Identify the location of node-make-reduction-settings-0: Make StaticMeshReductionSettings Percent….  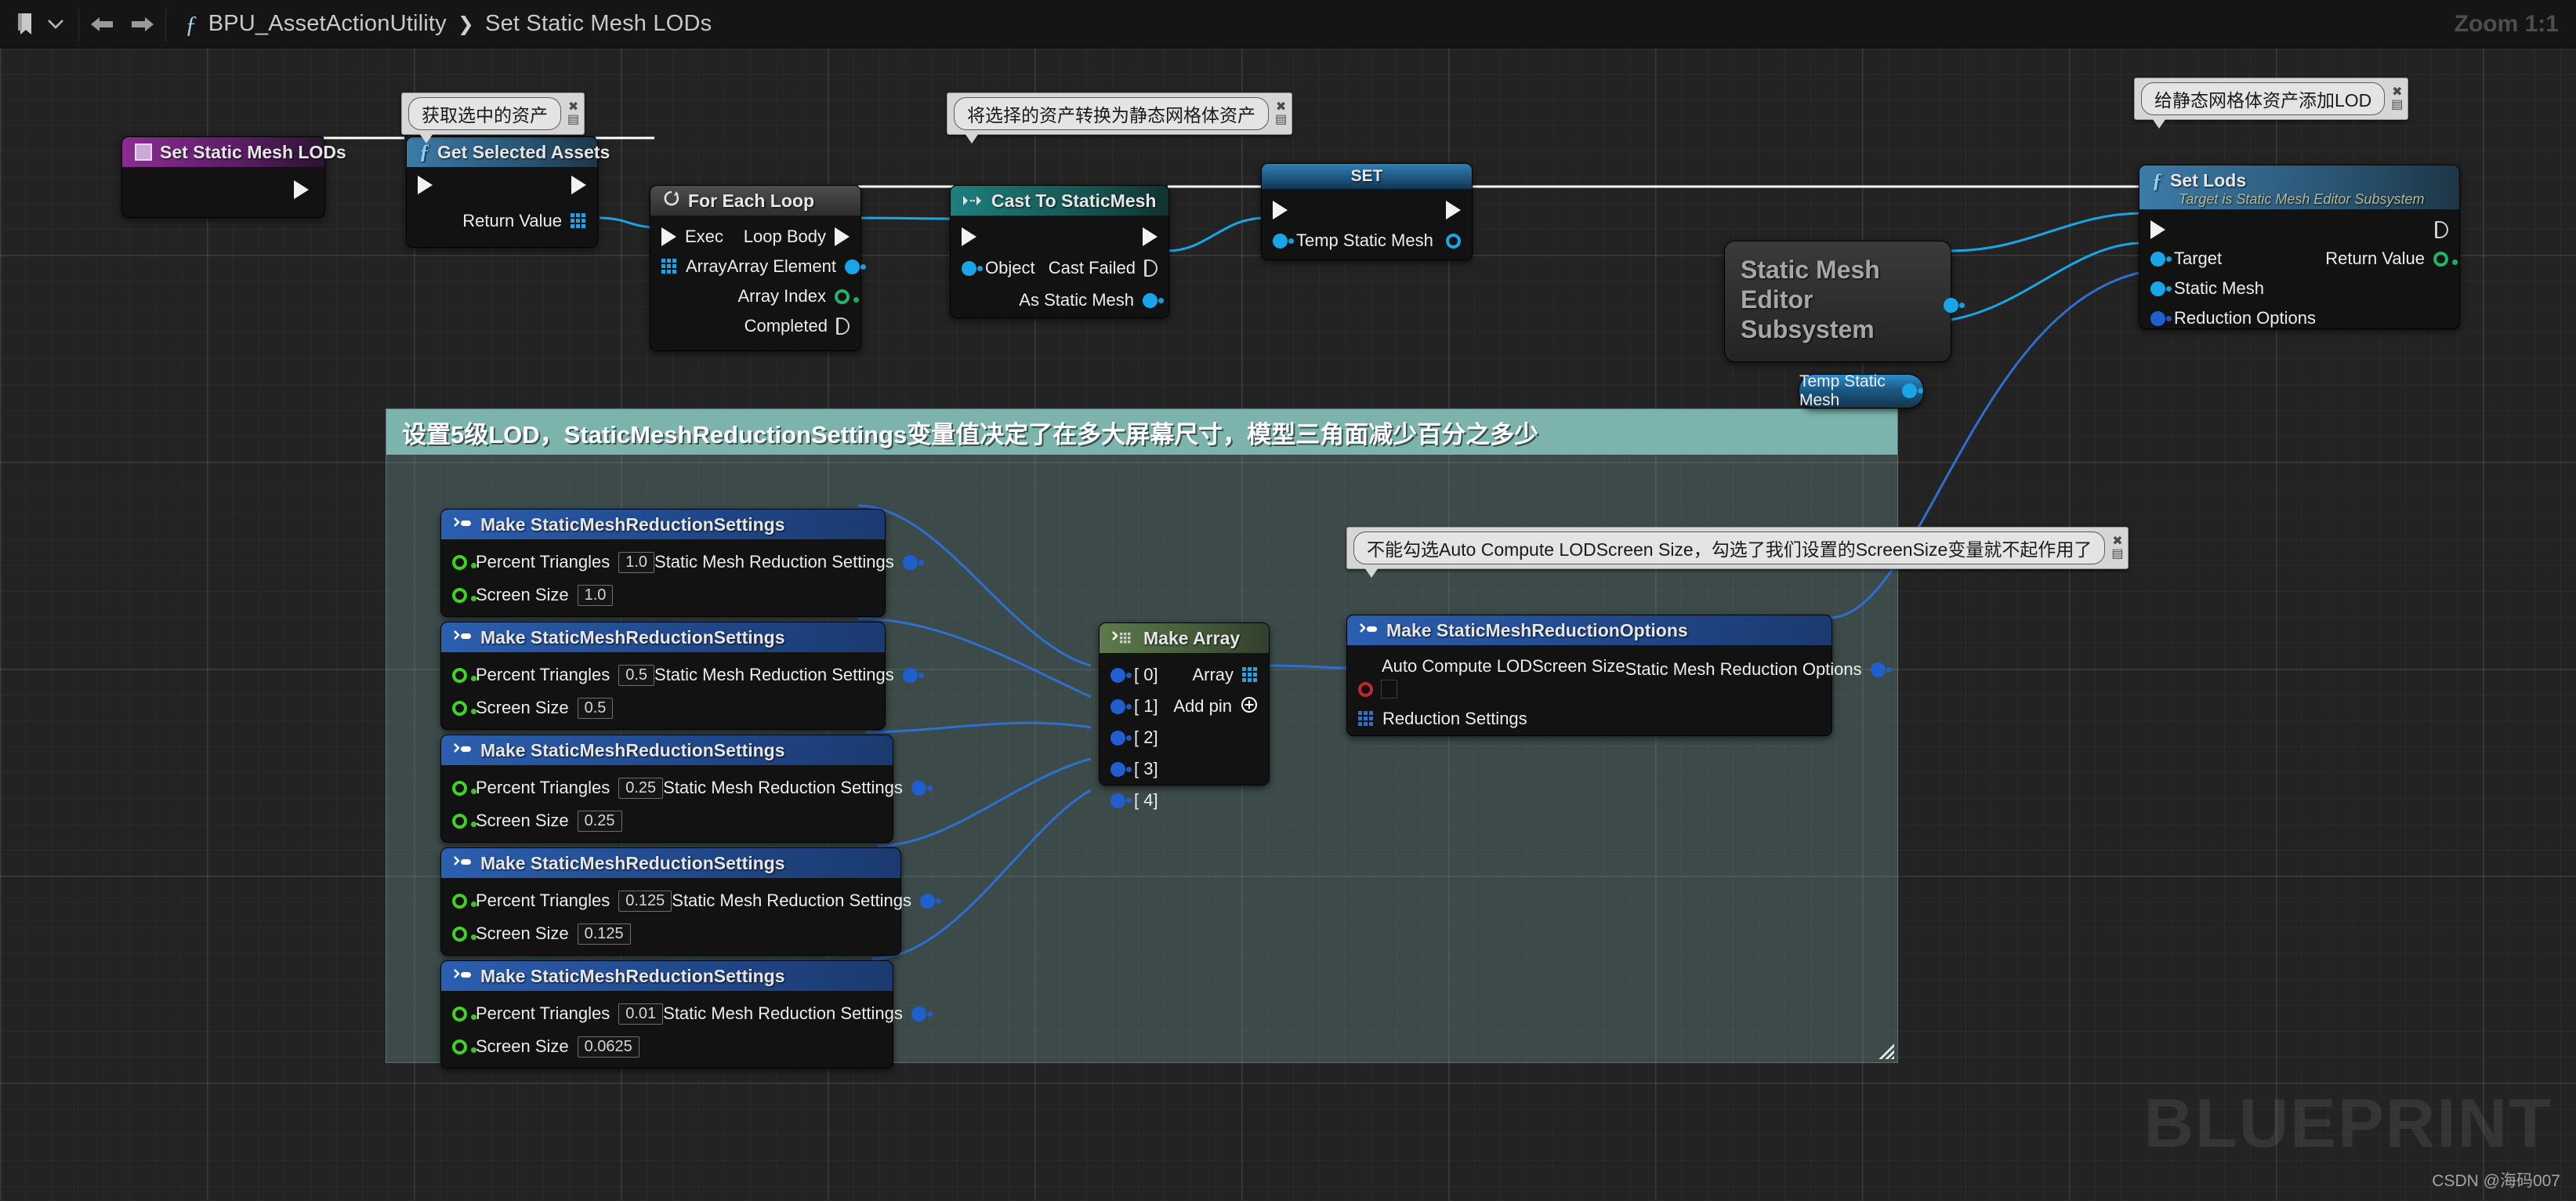
(682, 563).